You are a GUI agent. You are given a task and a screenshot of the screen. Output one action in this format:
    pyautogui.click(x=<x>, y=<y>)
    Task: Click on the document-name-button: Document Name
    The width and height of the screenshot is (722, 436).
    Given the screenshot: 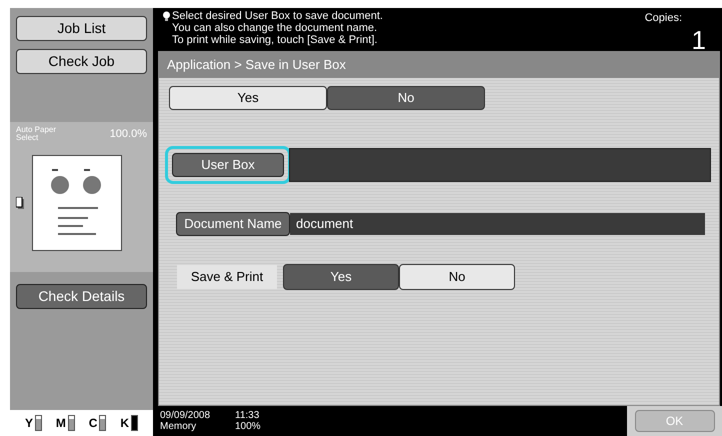 What is the action you would take?
    pyautogui.click(x=233, y=224)
    